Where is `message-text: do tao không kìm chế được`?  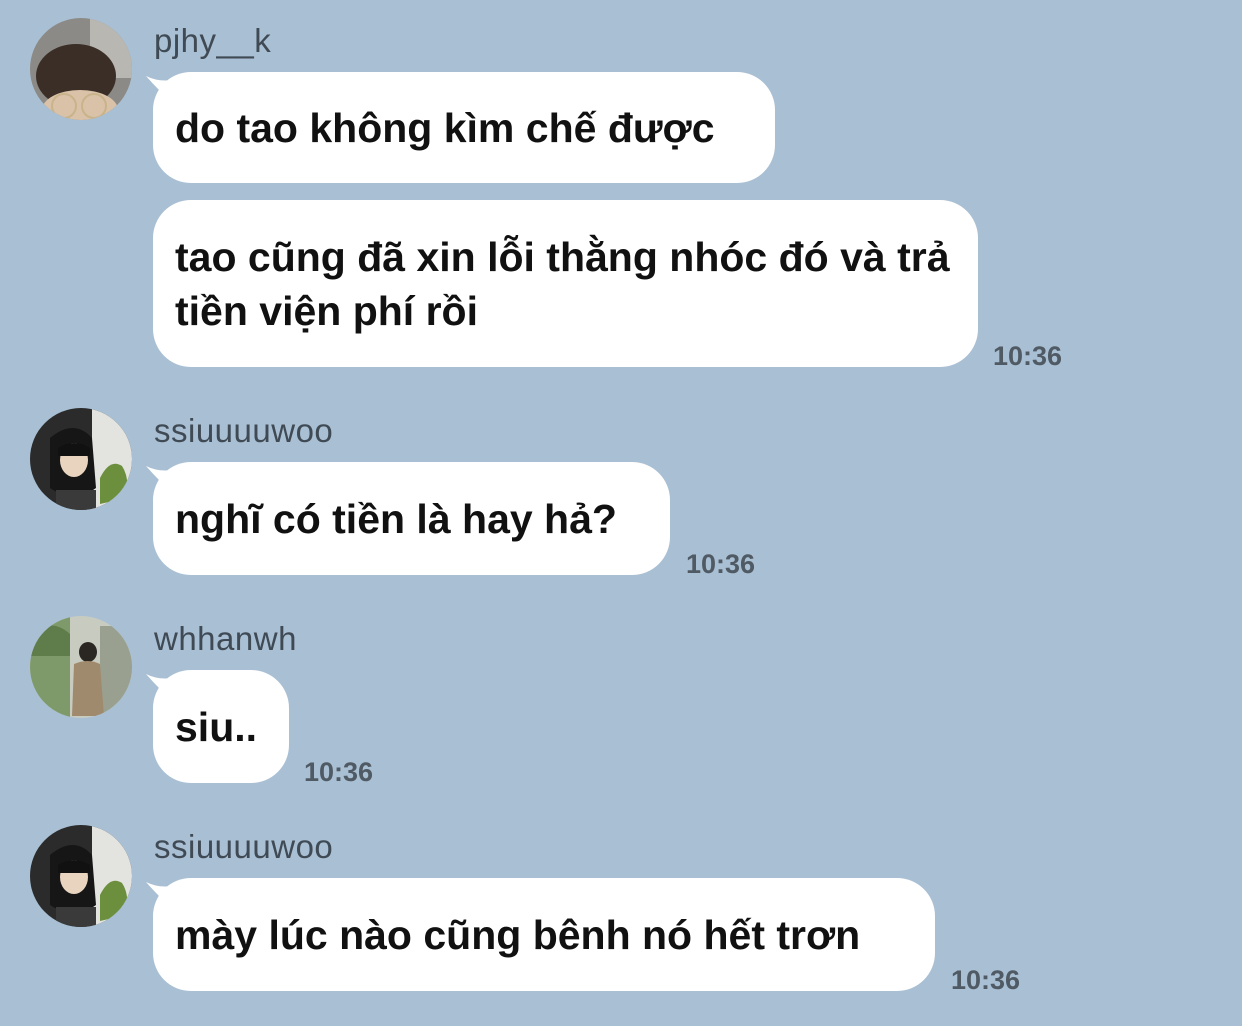 message-text: do tao không kìm chế được is located at coordinates (445, 127).